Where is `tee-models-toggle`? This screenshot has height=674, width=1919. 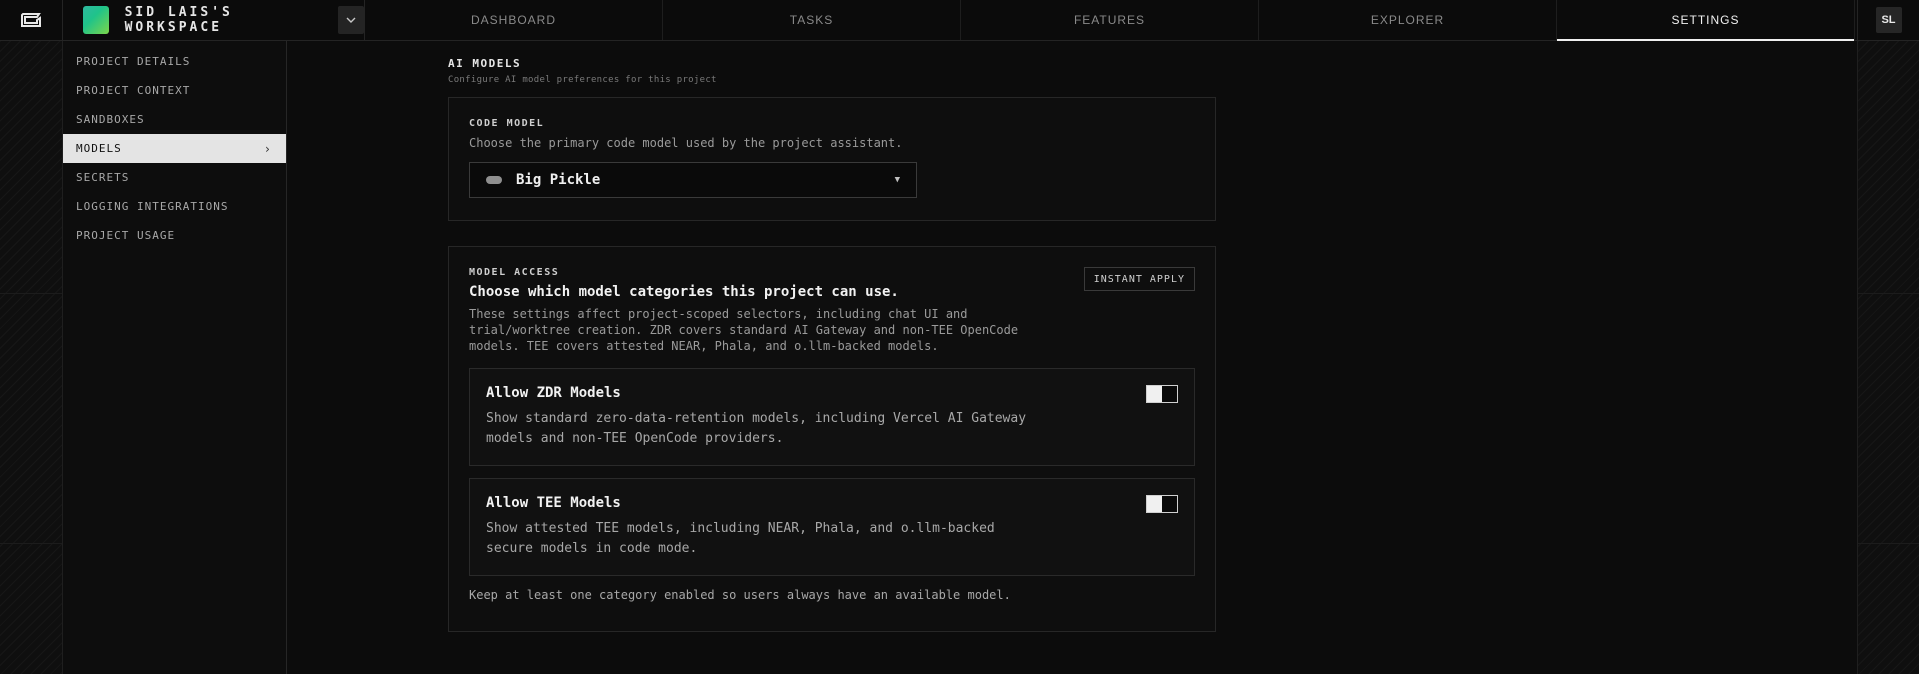 tee-models-toggle is located at coordinates (1162, 504).